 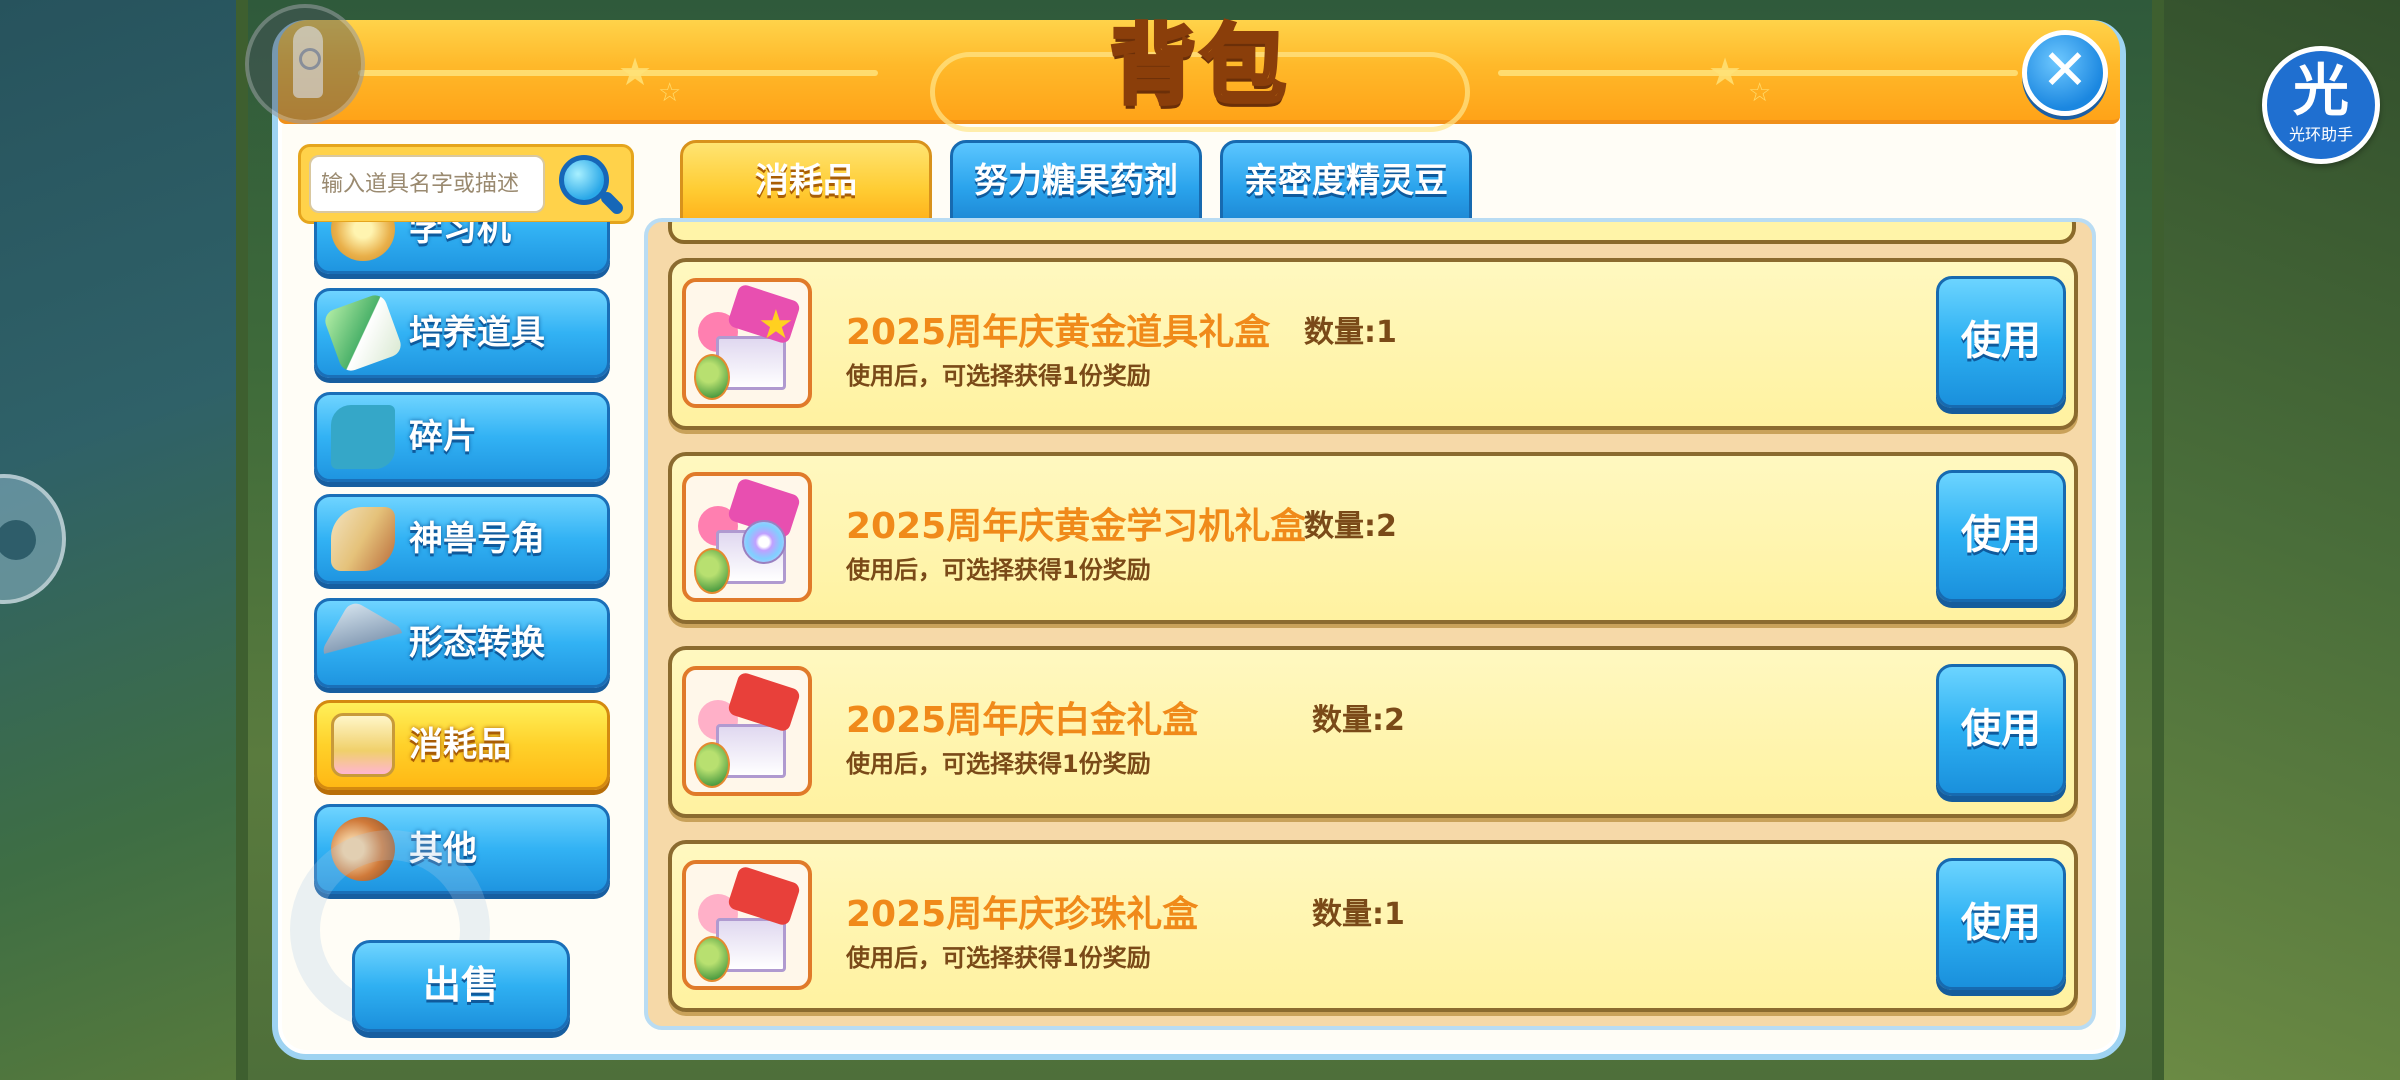 I want to click on category-list: 学习机 培养道具 碎片 神兽号角 形态转换 消耗品 其他, so click(x=465, y=562).